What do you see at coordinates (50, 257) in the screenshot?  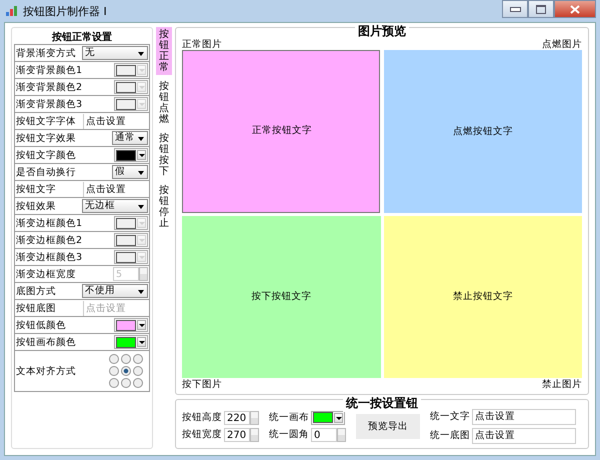 I see `setting-label: 渐变边框颜色3` at bounding box center [50, 257].